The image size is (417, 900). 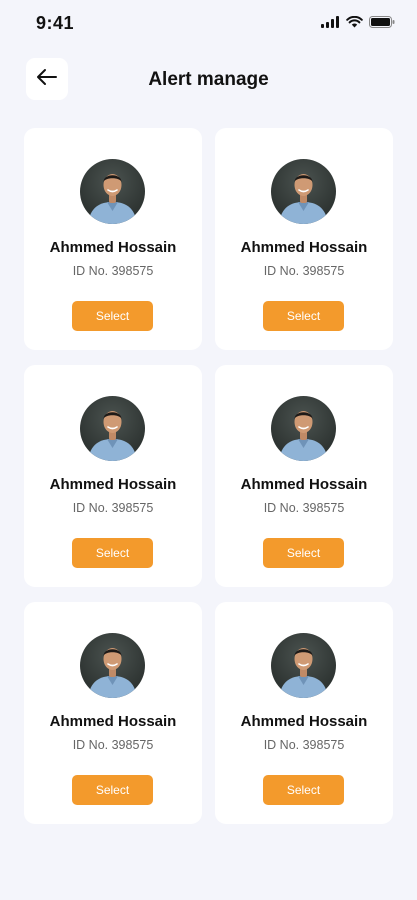 What do you see at coordinates (55, 23) in the screenshot?
I see `status-time: 9:41` at bounding box center [55, 23].